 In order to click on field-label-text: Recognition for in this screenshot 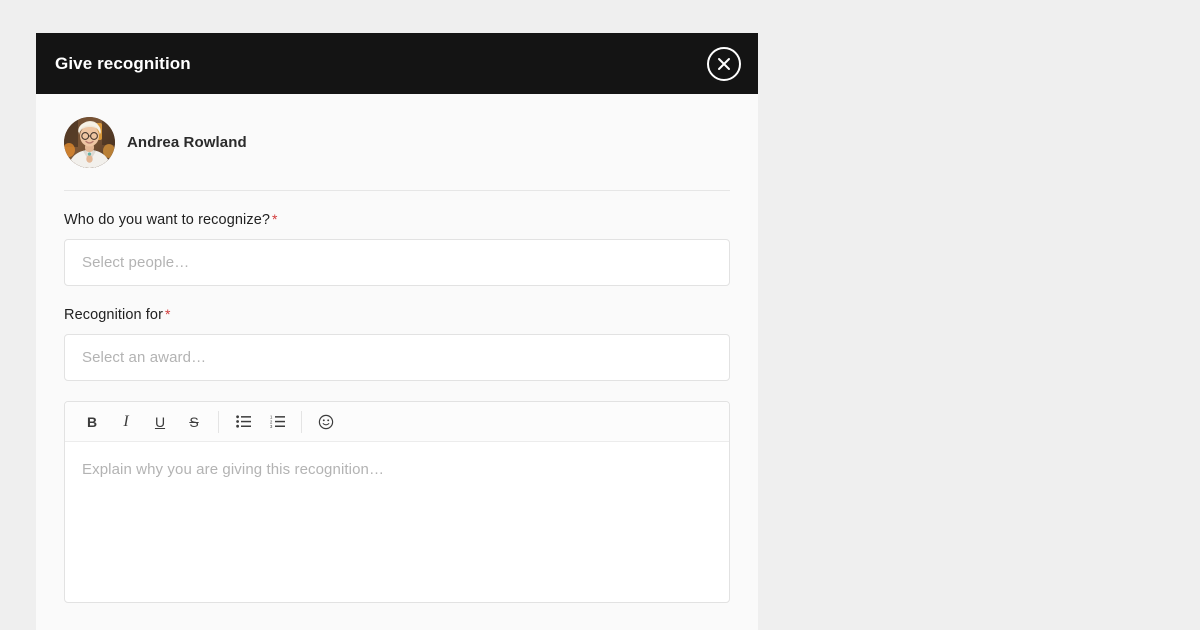, I will do `click(114, 315)`.